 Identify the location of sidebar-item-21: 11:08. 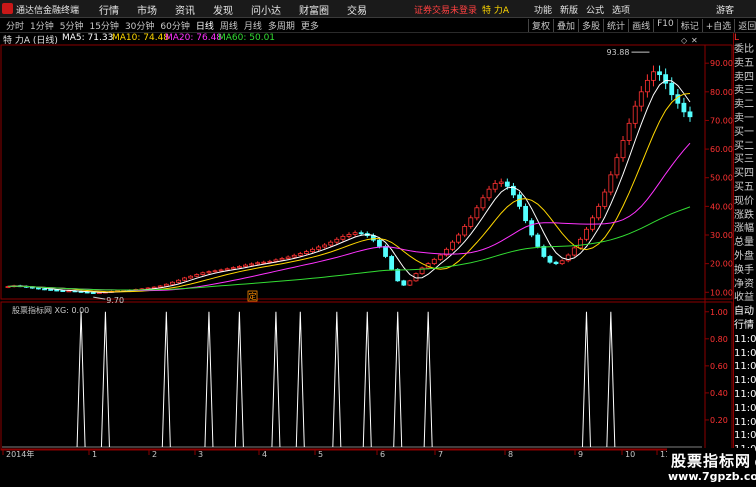
(745, 340).